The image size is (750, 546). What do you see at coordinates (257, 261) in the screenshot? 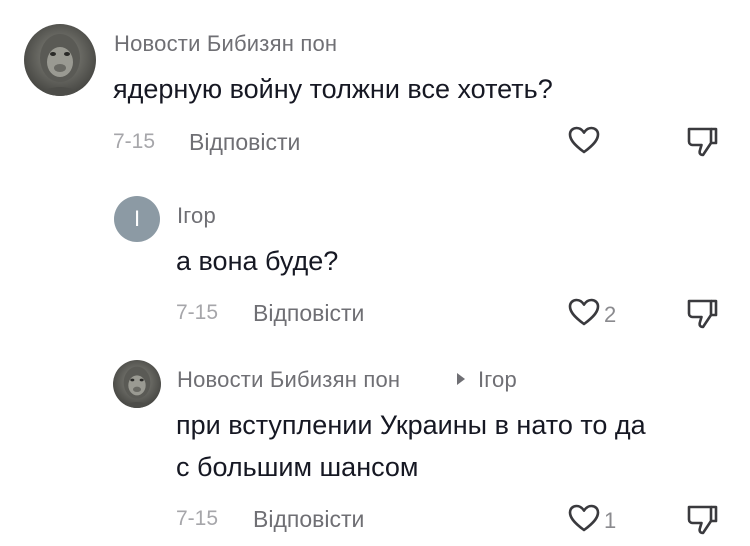
I see `comment-text: а вона буде?` at bounding box center [257, 261].